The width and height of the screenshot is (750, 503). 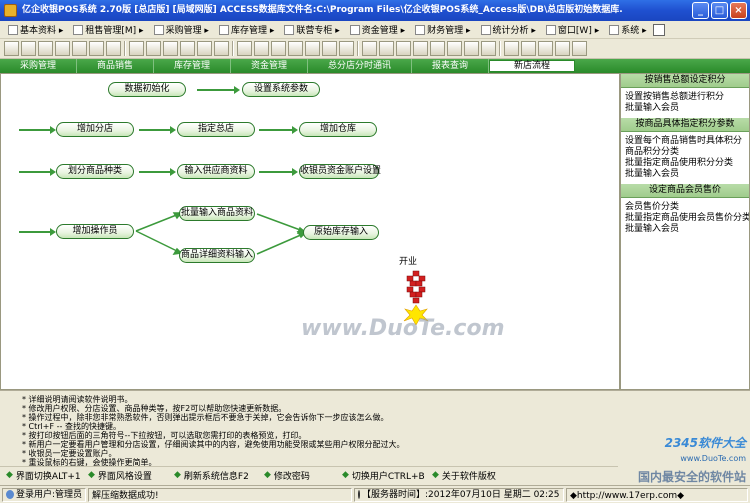 What do you see at coordinates (44, 475) in the screenshot?
I see `switch-ui-button: ◆ 界面切换ALT+1` at bounding box center [44, 475].